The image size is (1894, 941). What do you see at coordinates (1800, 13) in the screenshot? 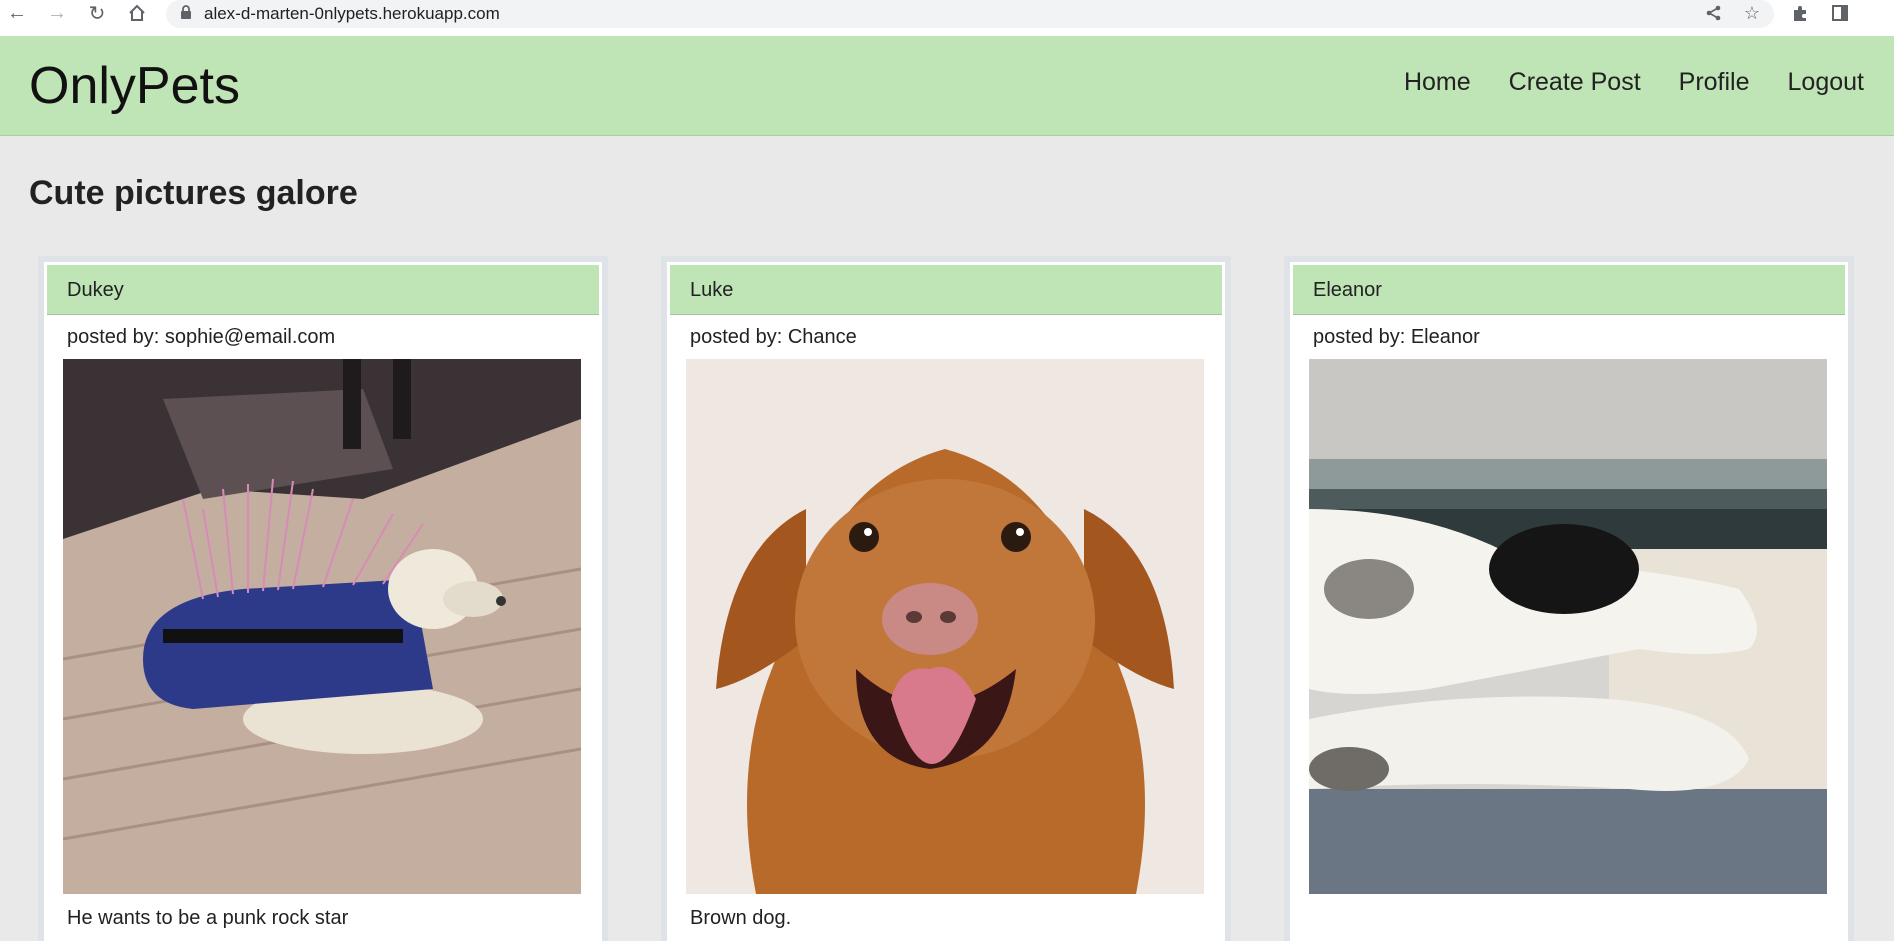
I see `puzzle-icon` at bounding box center [1800, 13].